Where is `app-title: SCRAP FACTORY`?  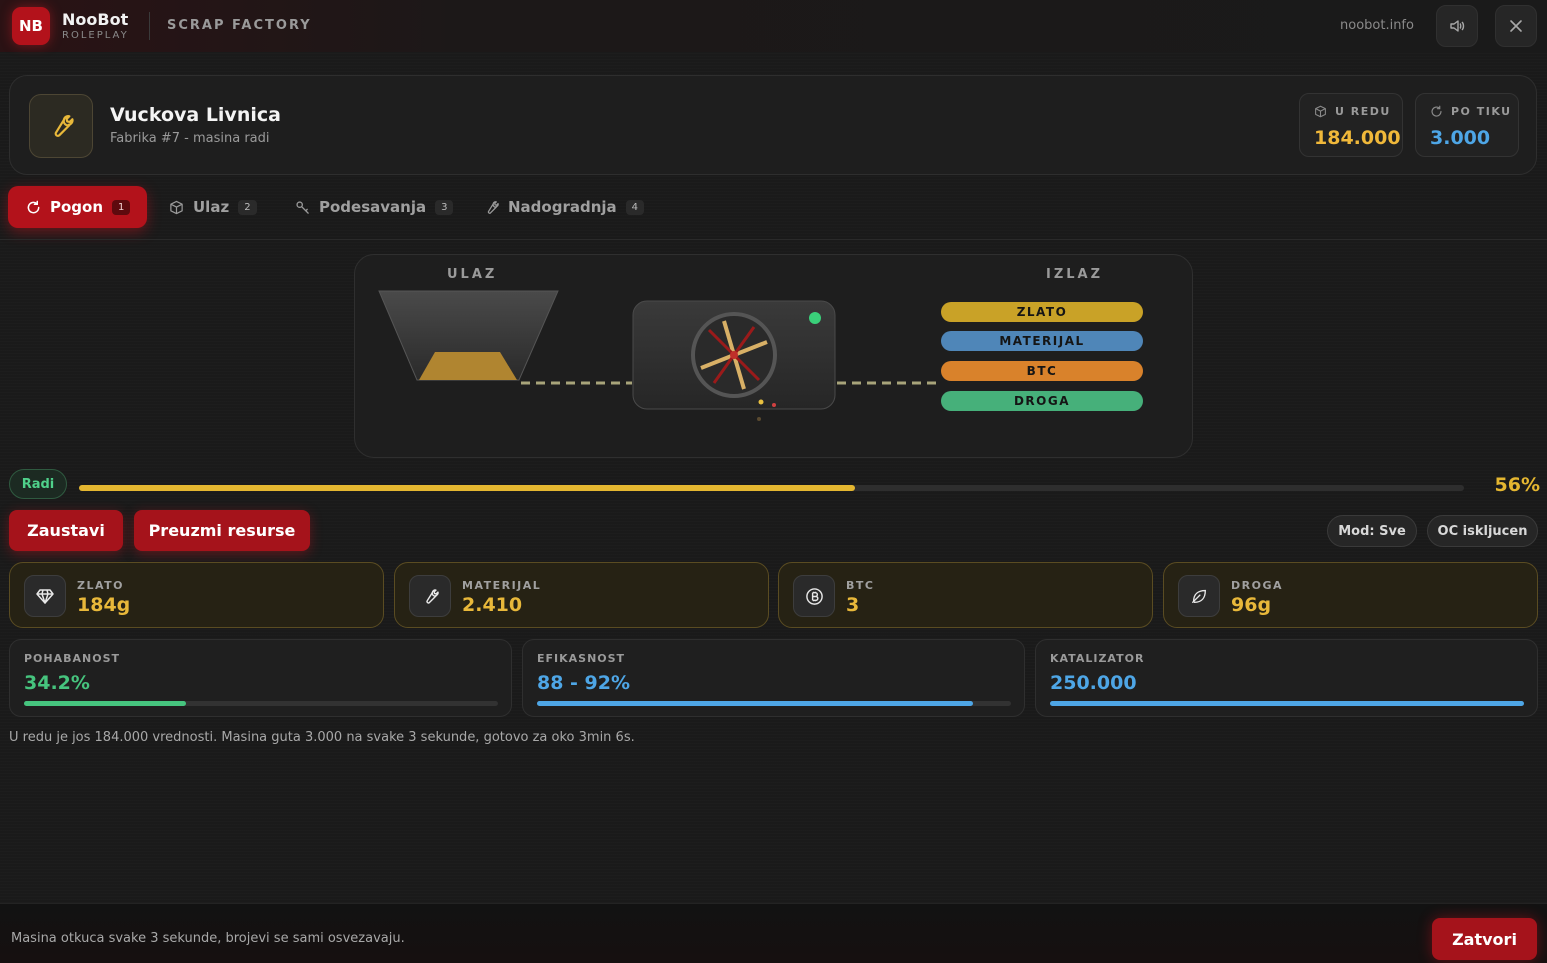 app-title: SCRAP FACTORY is located at coordinates (239, 25).